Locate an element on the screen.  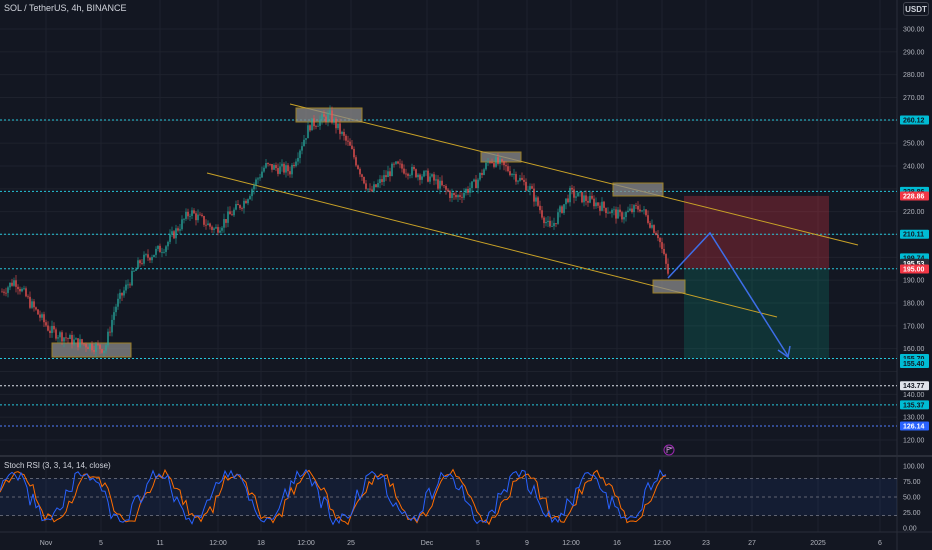
time-tick: 25 is located at coordinates (351, 543).